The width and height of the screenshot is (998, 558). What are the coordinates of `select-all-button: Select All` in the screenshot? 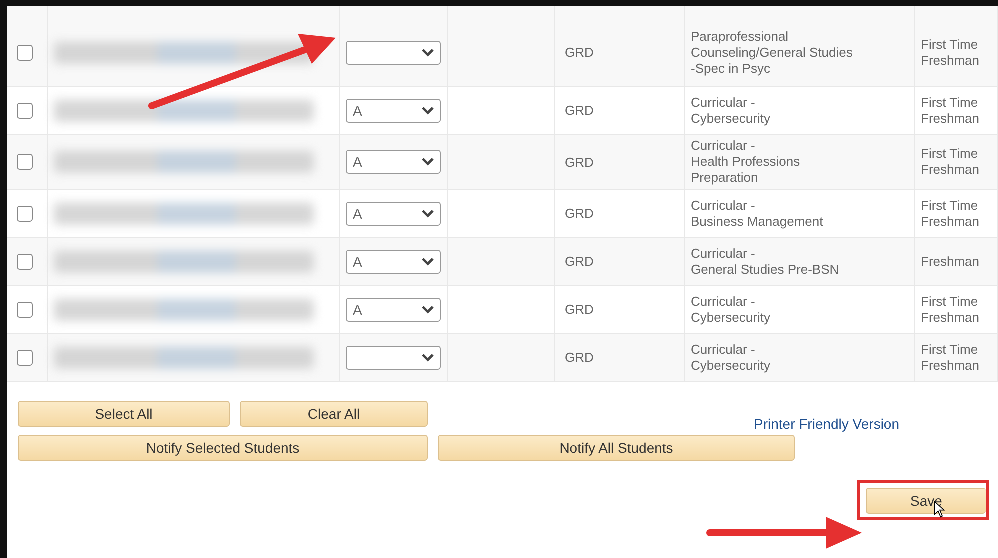 It's located at (124, 414).